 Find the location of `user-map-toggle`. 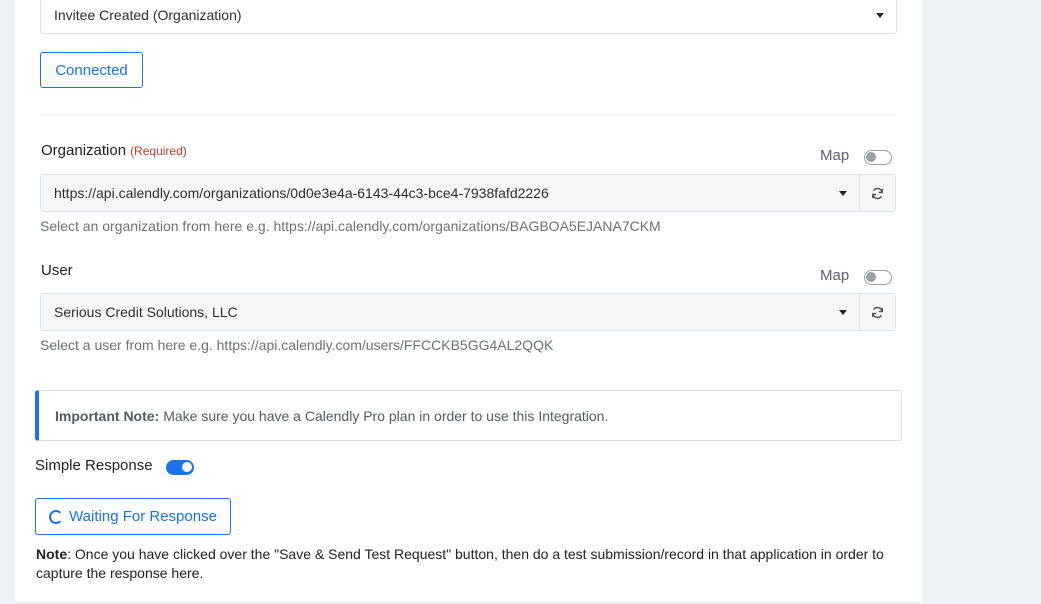

user-map-toggle is located at coordinates (878, 277).